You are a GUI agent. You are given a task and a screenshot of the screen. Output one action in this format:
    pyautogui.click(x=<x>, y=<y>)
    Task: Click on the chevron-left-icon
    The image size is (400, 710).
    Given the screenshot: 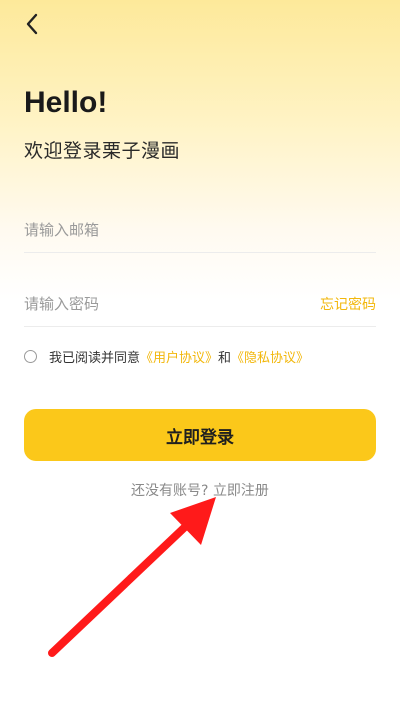 What is the action you would take?
    pyautogui.click(x=32, y=24)
    